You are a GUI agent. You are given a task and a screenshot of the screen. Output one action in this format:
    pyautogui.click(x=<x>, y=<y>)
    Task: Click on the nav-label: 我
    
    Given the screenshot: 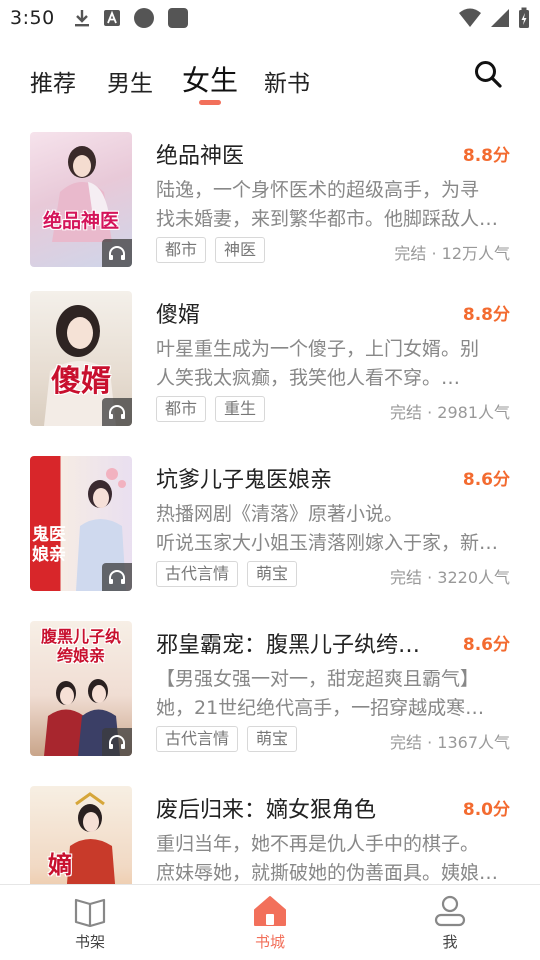 What is the action you would take?
    pyautogui.click(x=450, y=942)
    